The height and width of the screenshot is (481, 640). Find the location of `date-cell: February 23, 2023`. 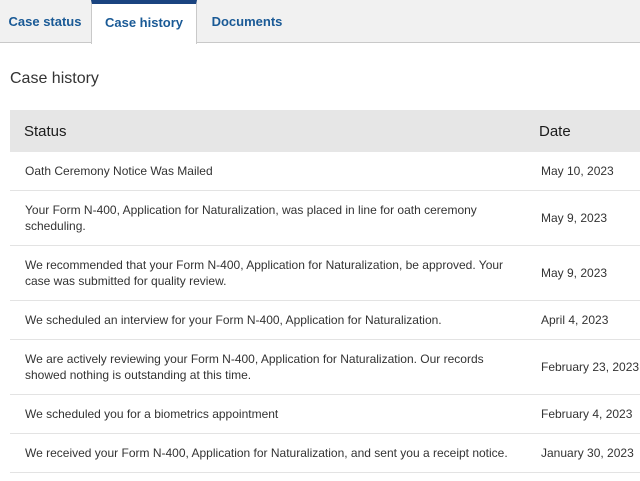

date-cell: February 23, 2023 is located at coordinates (590, 367).